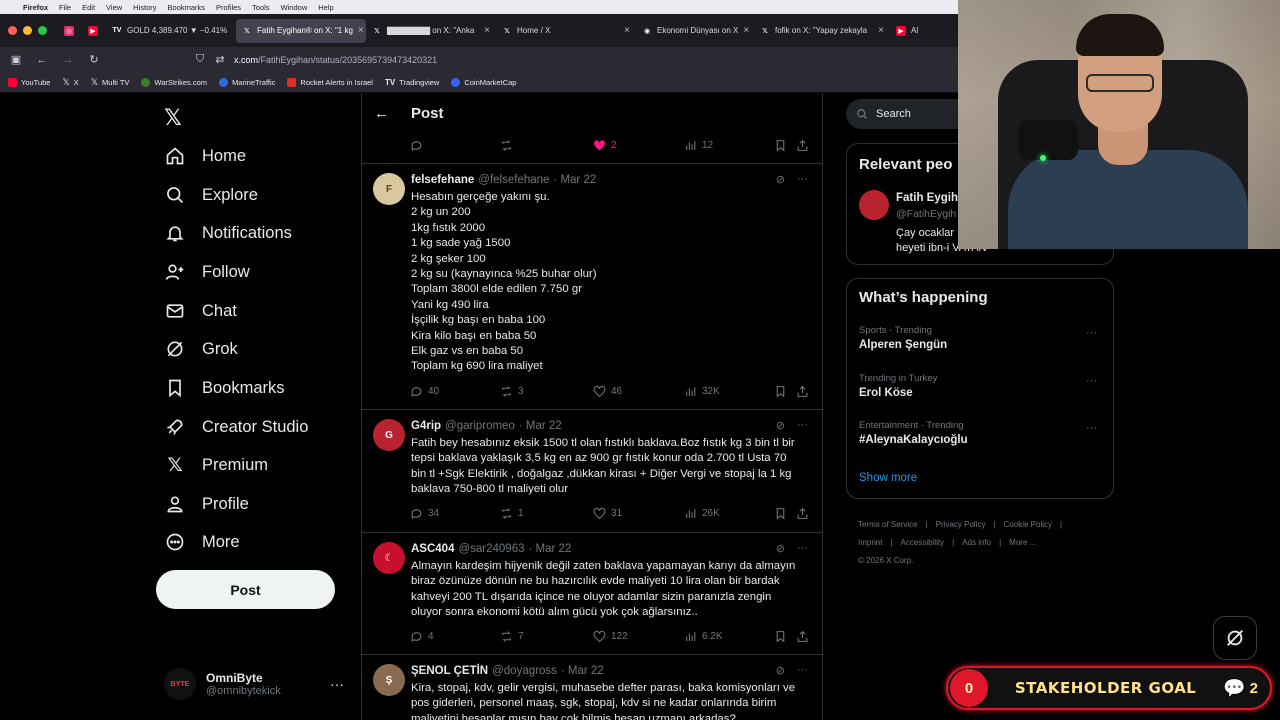 This screenshot has width=1280, height=720. I want to click on account-switcher: BYTE OmniByte @omnibytekick ···, so click(254, 684).